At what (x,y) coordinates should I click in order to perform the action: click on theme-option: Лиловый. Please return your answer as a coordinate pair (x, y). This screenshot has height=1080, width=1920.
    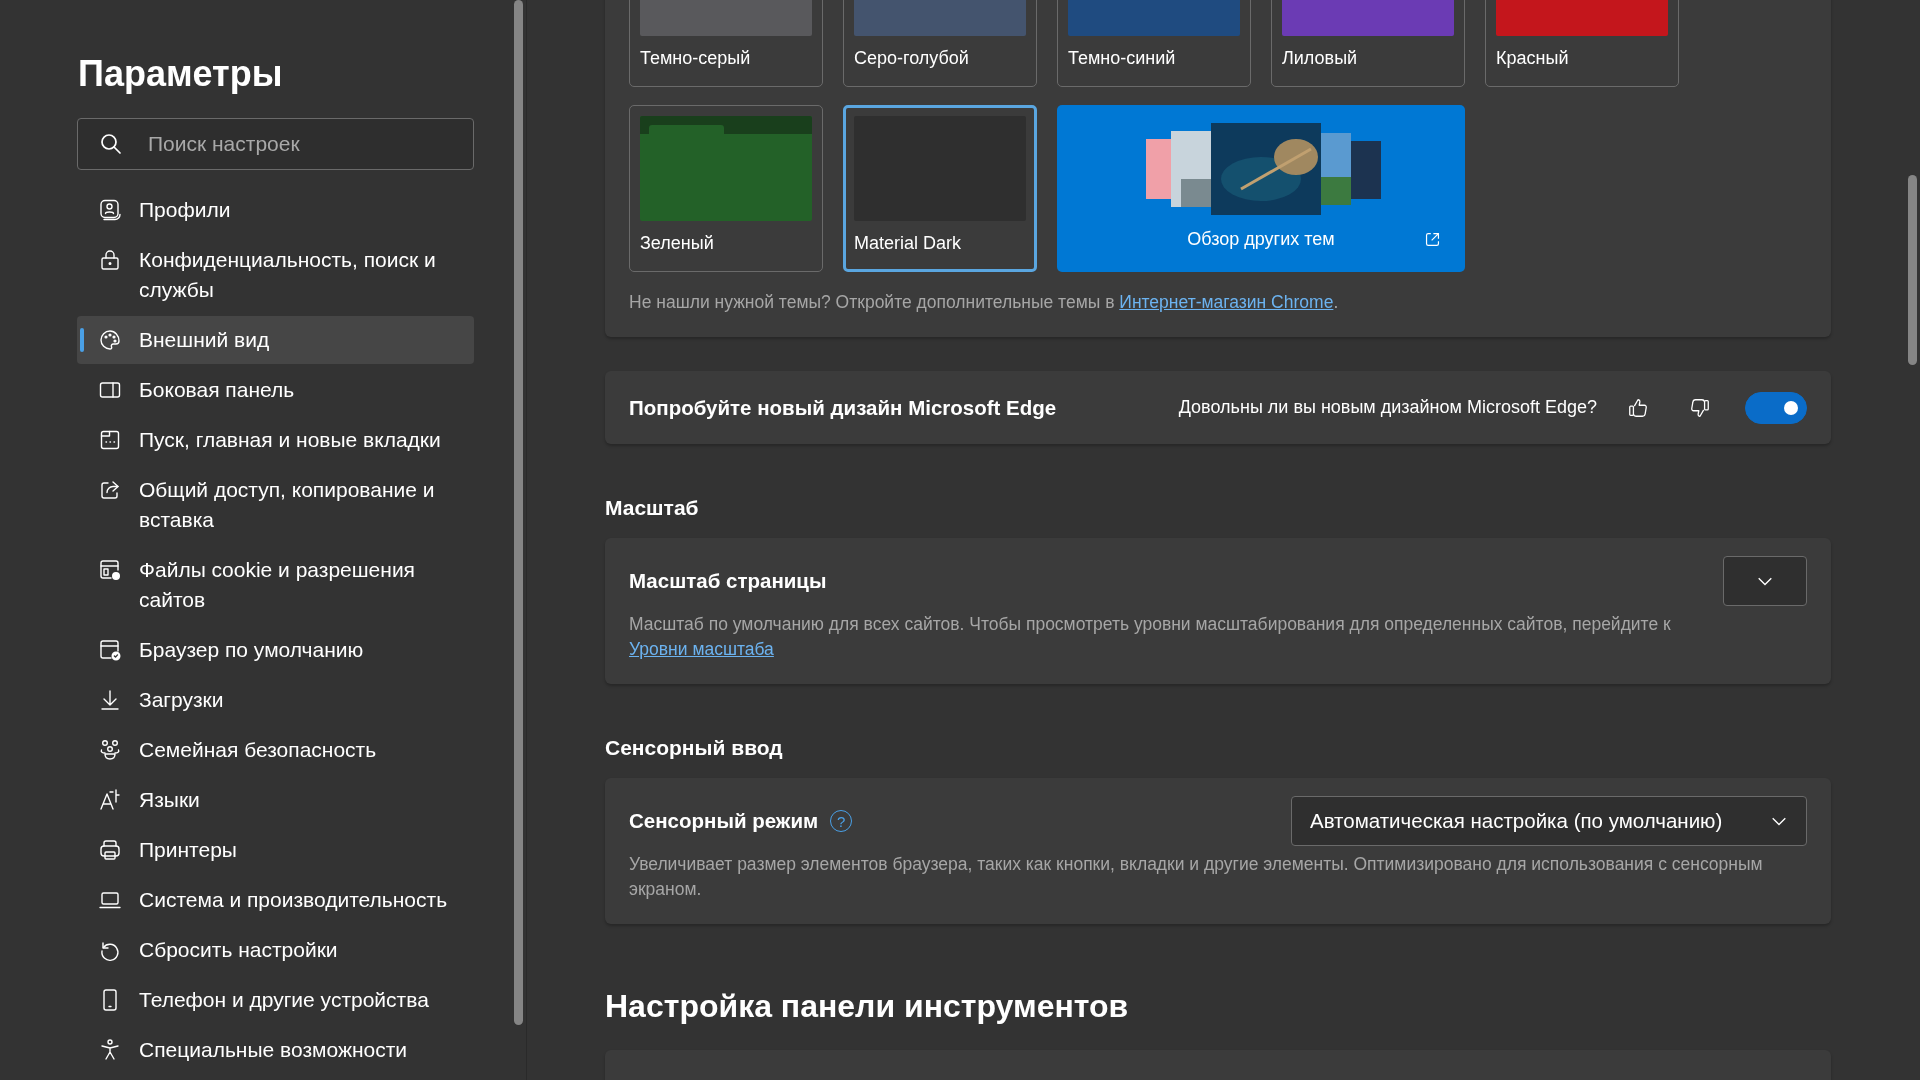
    Looking at the image, I should click on (1368, 43).